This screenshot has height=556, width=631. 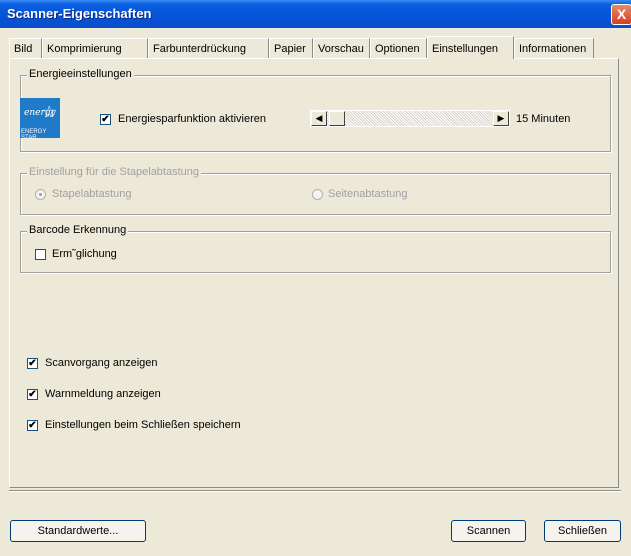 I want to click on page-scan-label: Seitenabtastung, so click(x=368, y=194).